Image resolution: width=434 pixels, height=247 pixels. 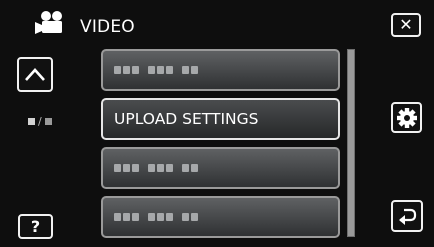 I want to click on close-button: ✕, so click(x=406, y=25).